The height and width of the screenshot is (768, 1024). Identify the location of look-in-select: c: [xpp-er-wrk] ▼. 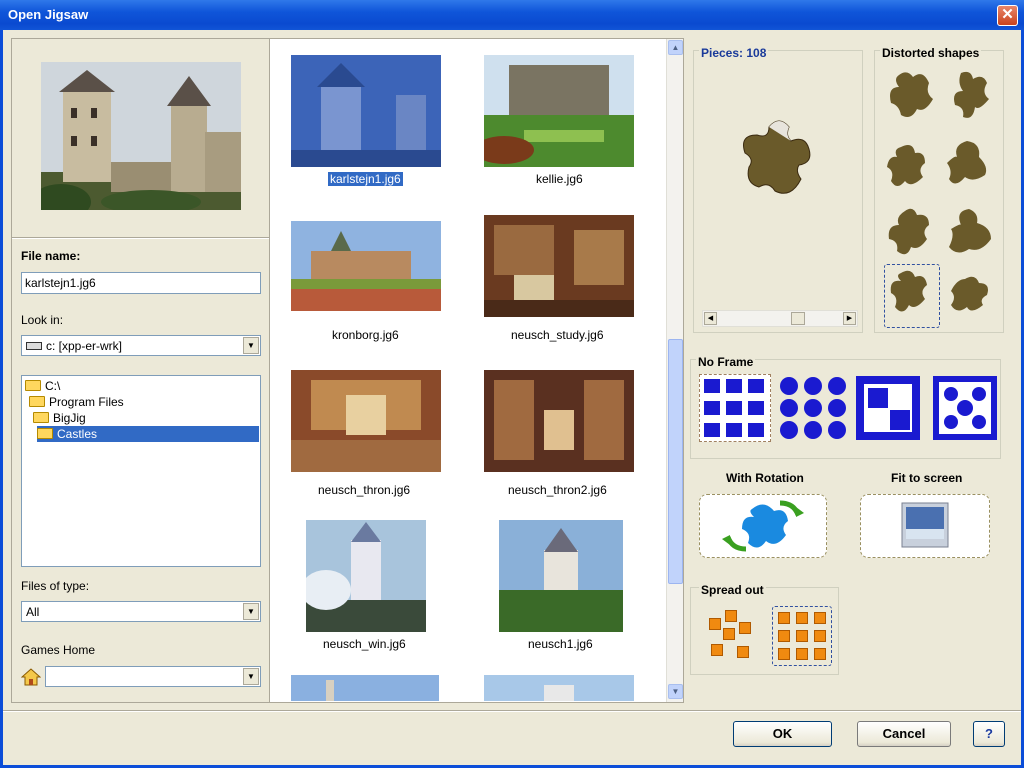
(141, 345).